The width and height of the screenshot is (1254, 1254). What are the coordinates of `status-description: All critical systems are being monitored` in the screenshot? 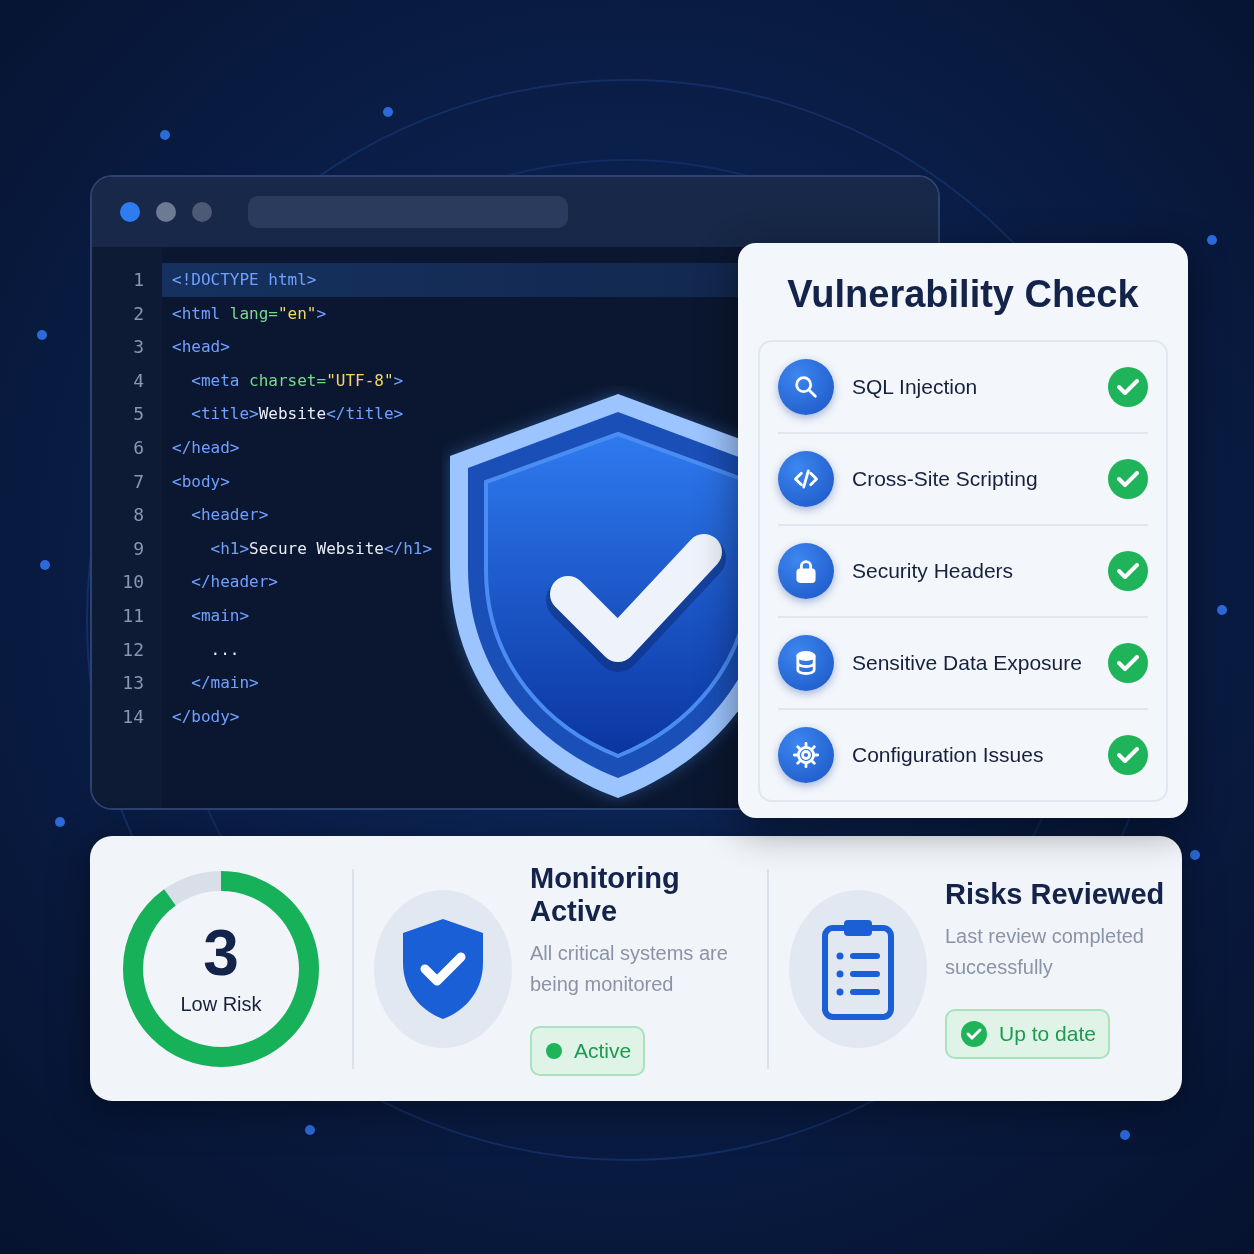 It's located at (629, 968).